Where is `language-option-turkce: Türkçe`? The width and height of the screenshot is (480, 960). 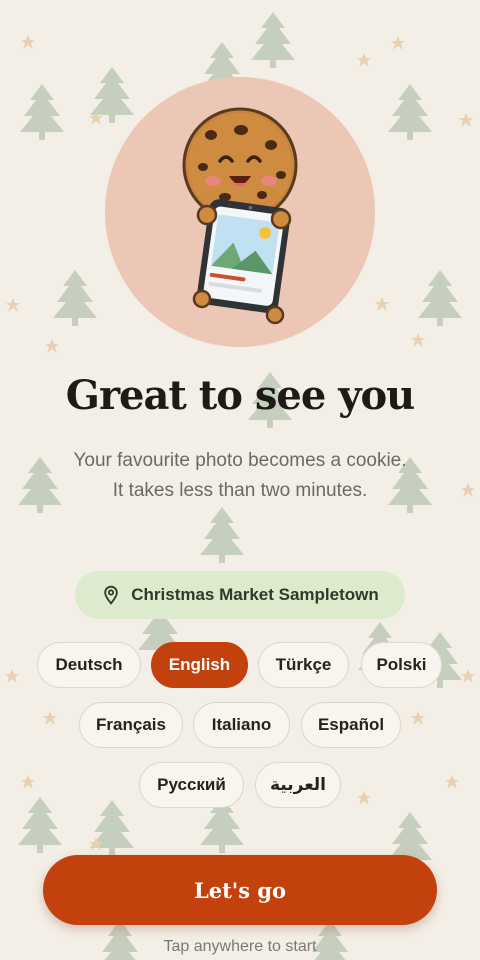
language-option-turkce: Türkçe is located at coordinates (303, 665).